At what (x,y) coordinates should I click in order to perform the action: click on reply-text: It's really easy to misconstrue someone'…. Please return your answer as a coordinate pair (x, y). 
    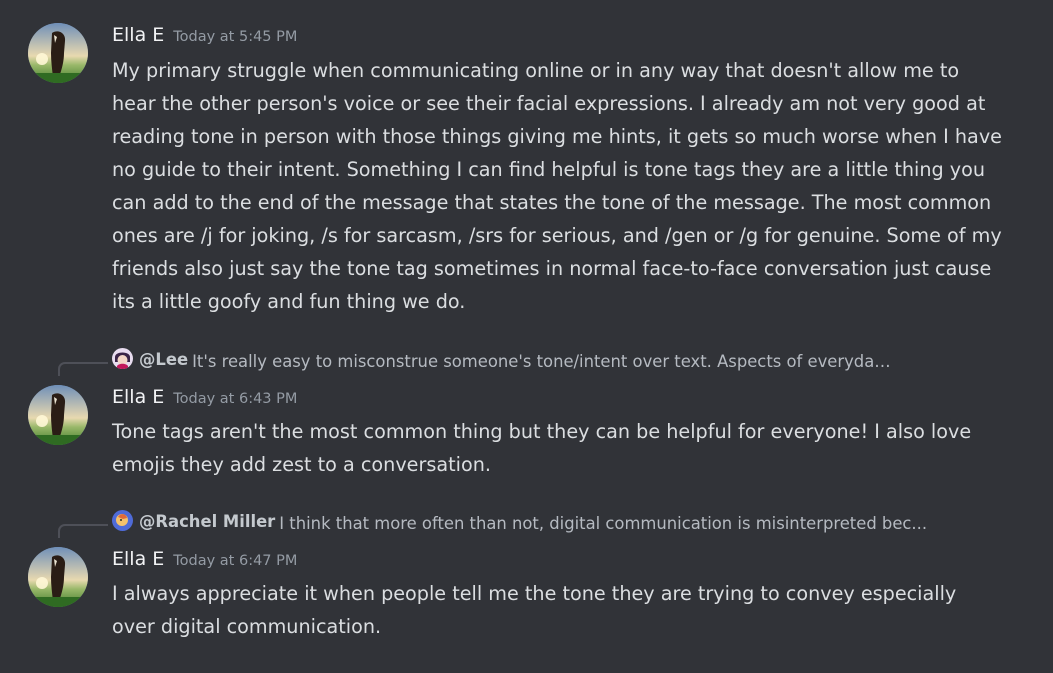
    Looking at the image, I should click on (542, 361).